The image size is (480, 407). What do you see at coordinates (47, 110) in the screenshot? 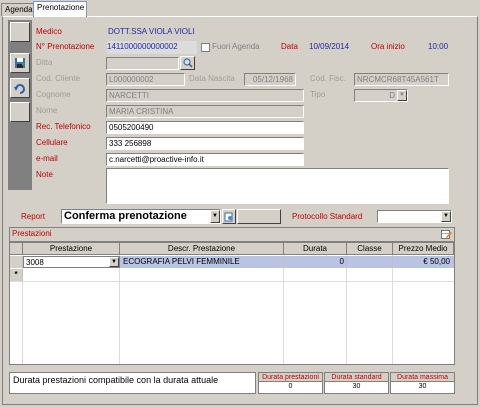
I see `nome-label: Nome` at bounding box center [47, 110].